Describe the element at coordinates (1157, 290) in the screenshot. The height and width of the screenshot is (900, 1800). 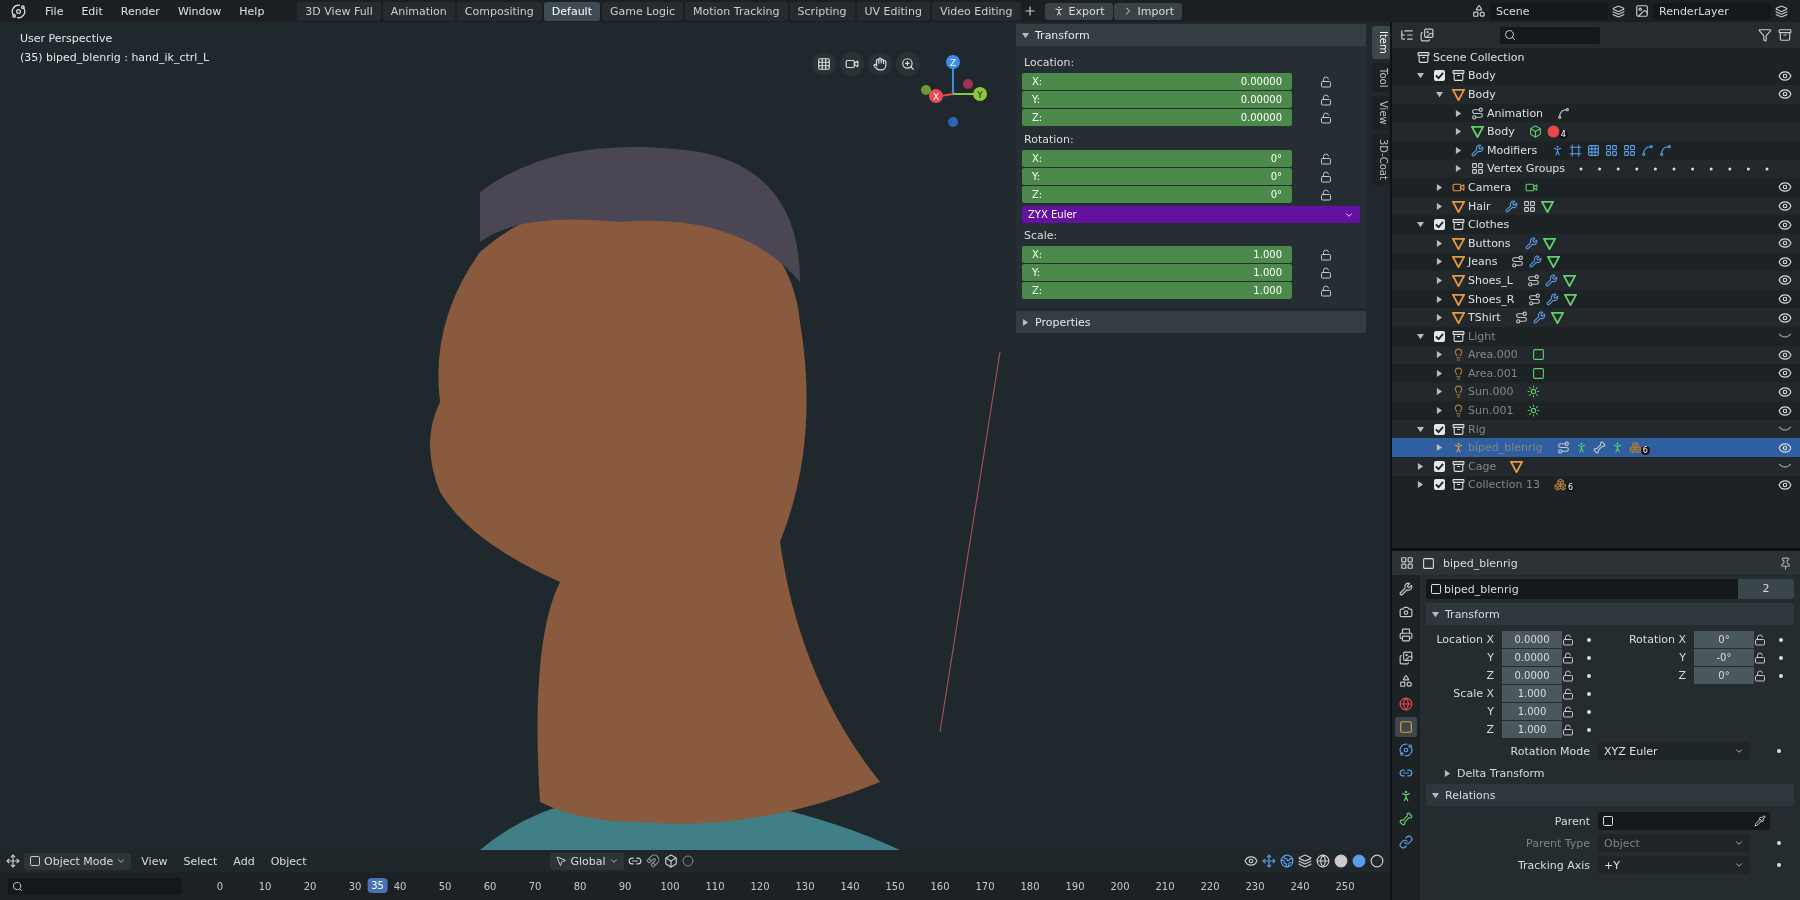
I see `number-field: Z: 1.000` at that location.